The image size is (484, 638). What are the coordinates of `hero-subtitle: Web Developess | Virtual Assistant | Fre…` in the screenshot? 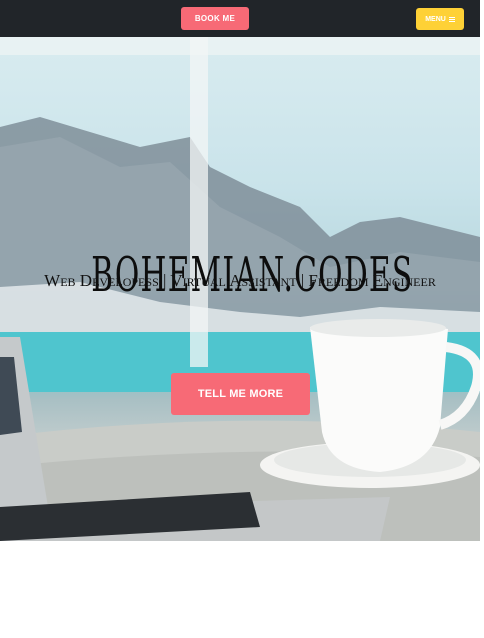 It's located at (240, 280).